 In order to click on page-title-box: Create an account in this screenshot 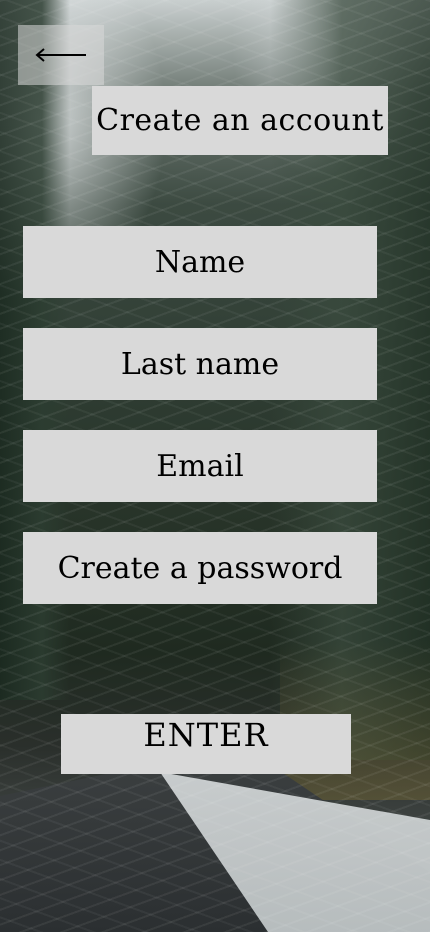, I will do `click(240, 120)`.